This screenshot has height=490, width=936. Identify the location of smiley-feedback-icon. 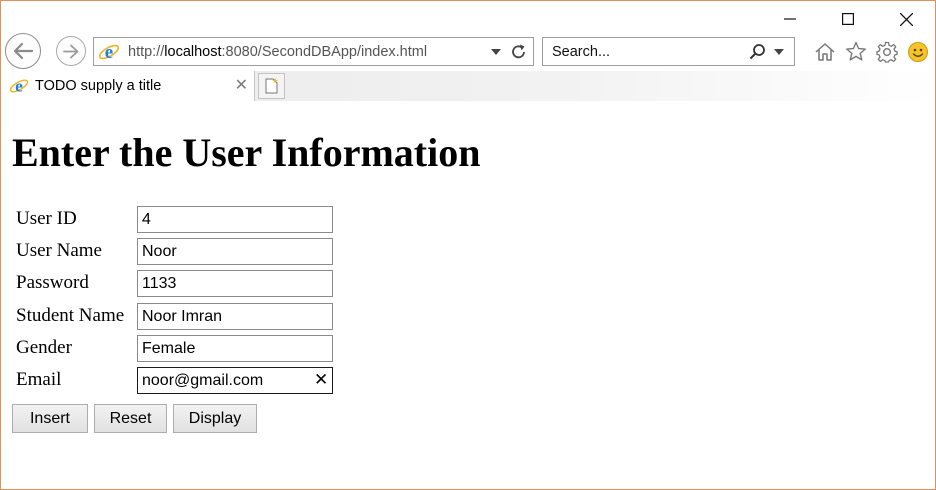
(917, 51).